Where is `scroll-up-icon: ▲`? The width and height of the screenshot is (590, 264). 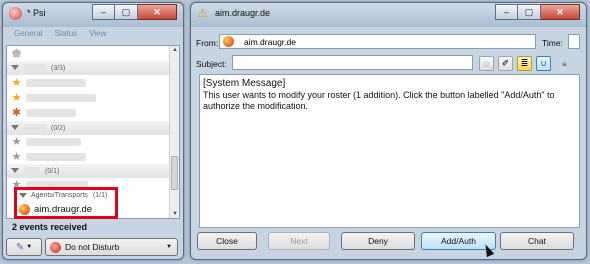 scroll-up-icon: ▲ is located at coordinates (175, 50).